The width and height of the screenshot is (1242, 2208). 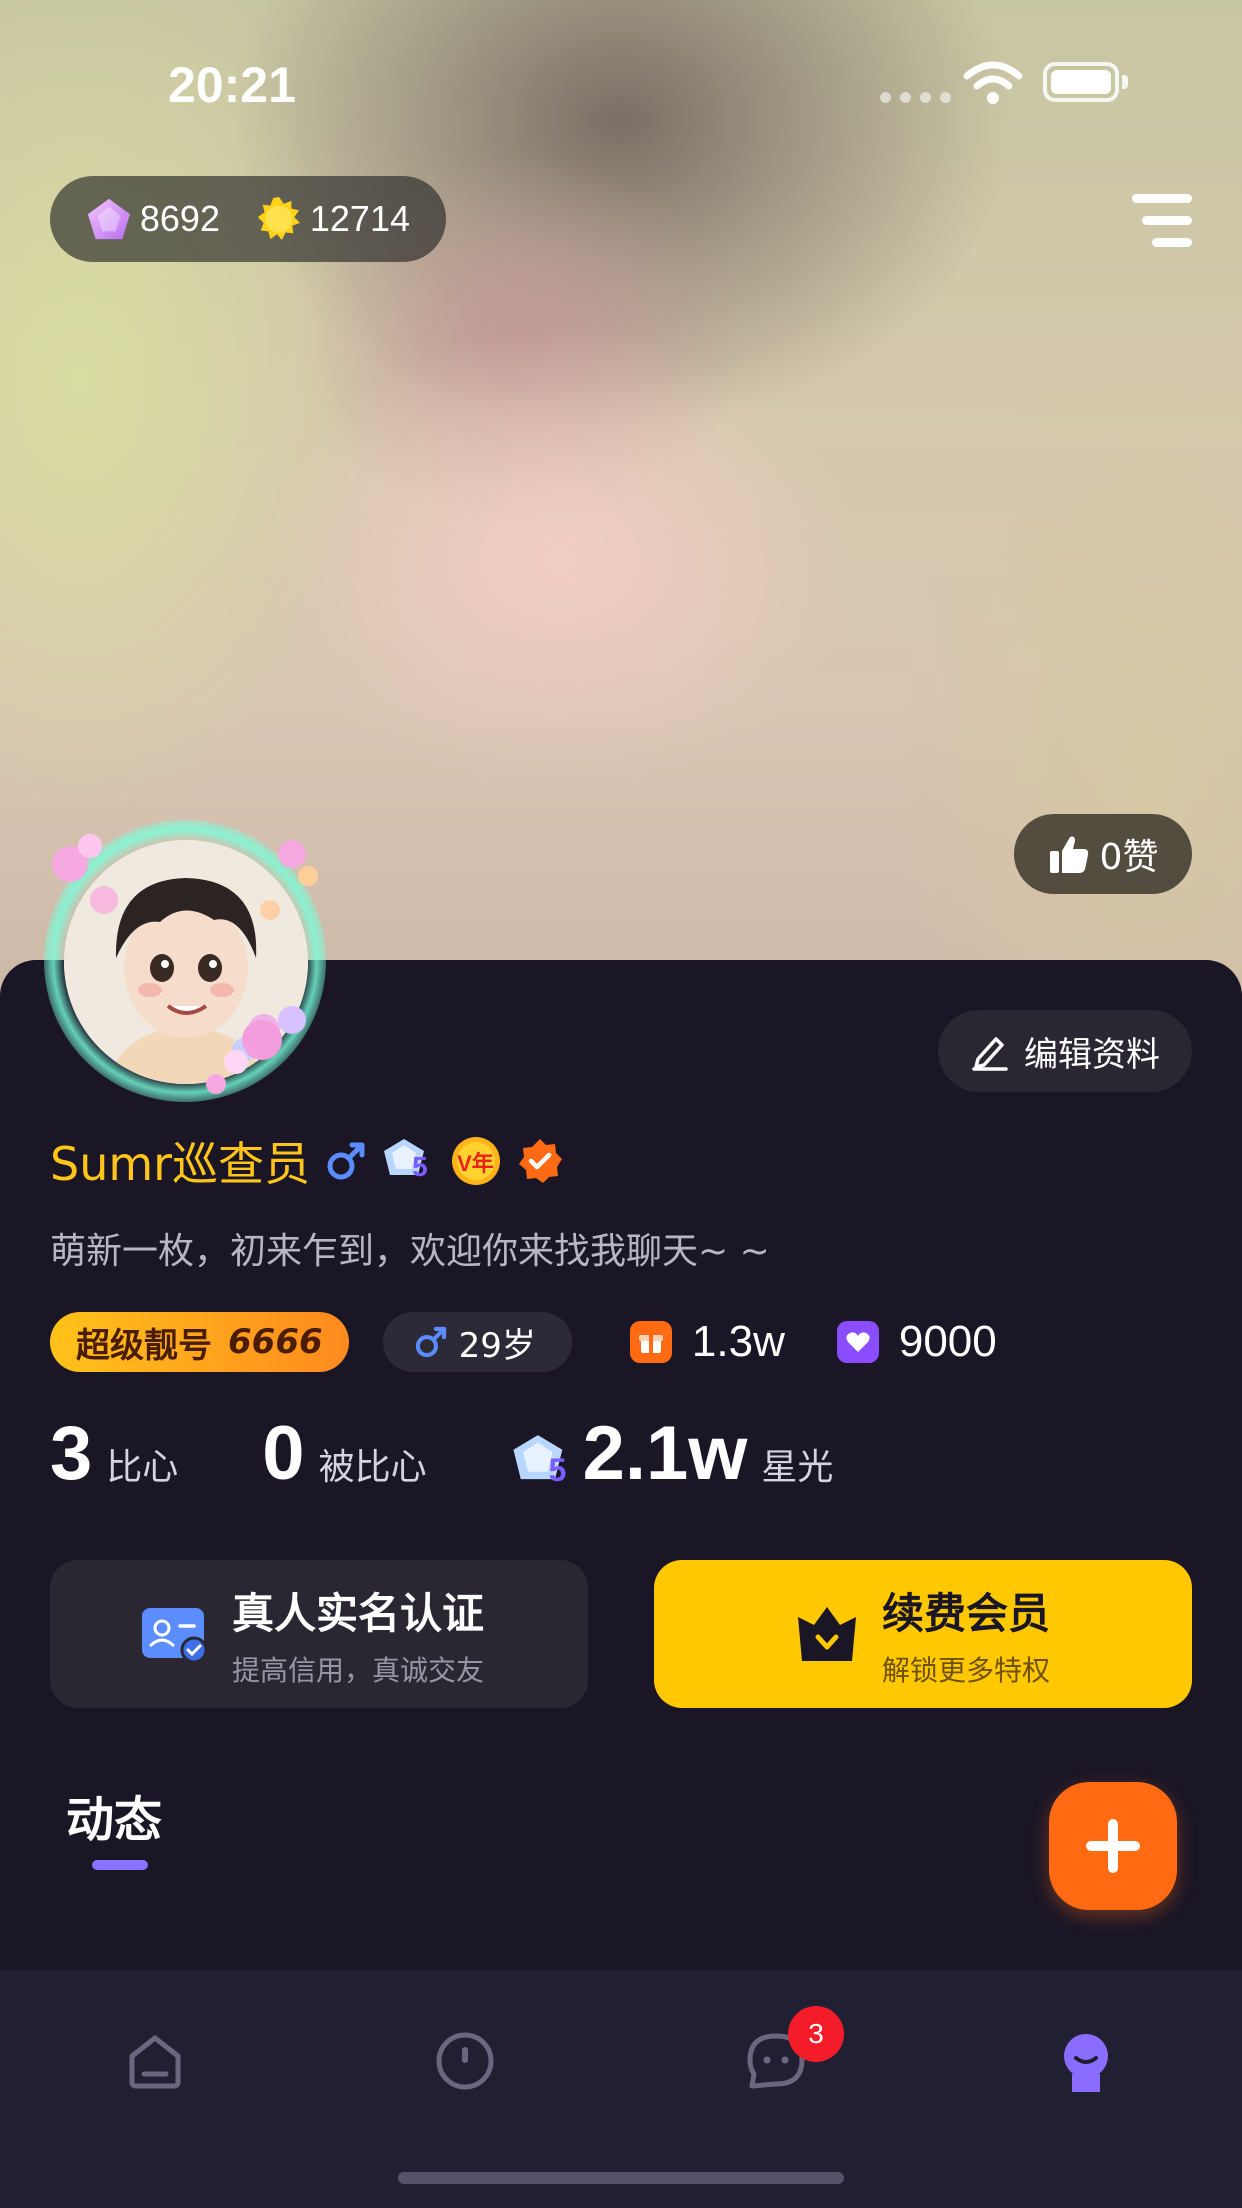 I want to click on avatar-frame, so click(x=185, y=956).